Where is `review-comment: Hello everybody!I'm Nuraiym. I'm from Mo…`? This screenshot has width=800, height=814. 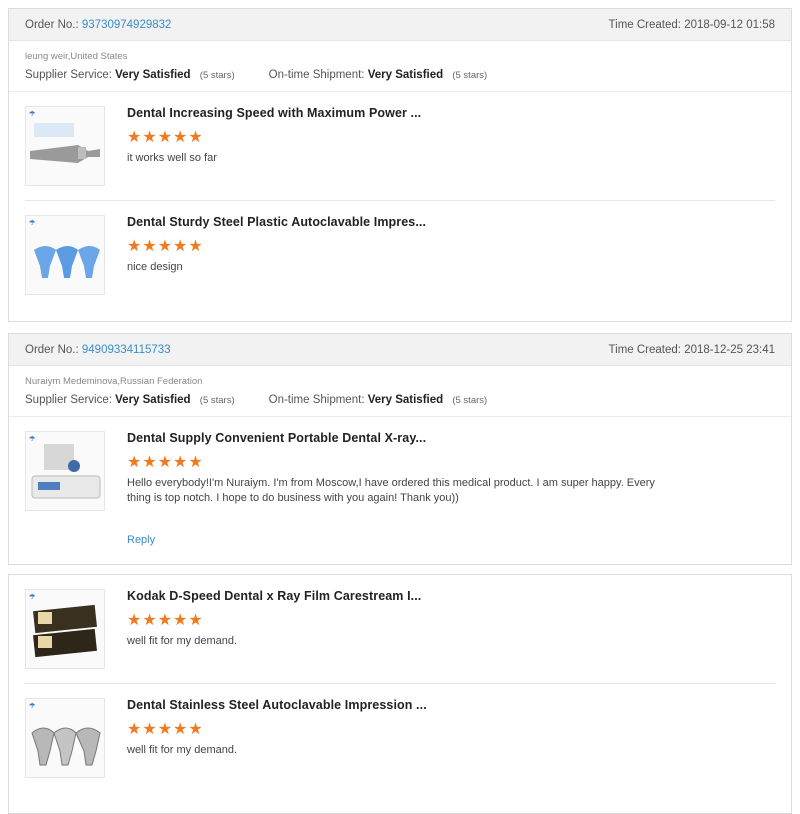
review-comment: Hello everybody!I'm Nuraiym. I'm from Mo… is located at coordinates (391, 490).